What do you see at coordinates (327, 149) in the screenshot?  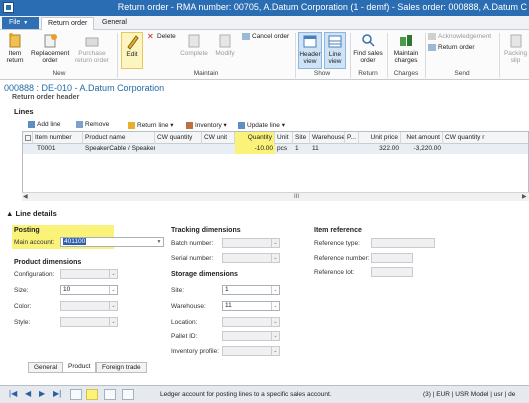 I see `cell-warehouse: 11` at bounding box center [327, 149].